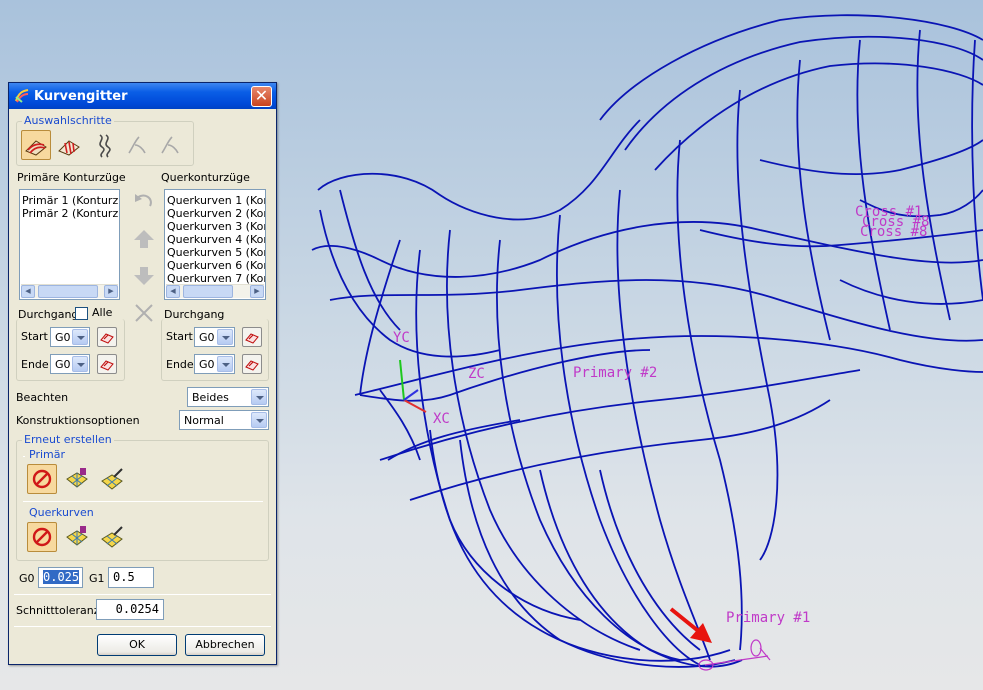 The image size is (983, 690). I want to click on arrow-up-icon, so click(144, 239).